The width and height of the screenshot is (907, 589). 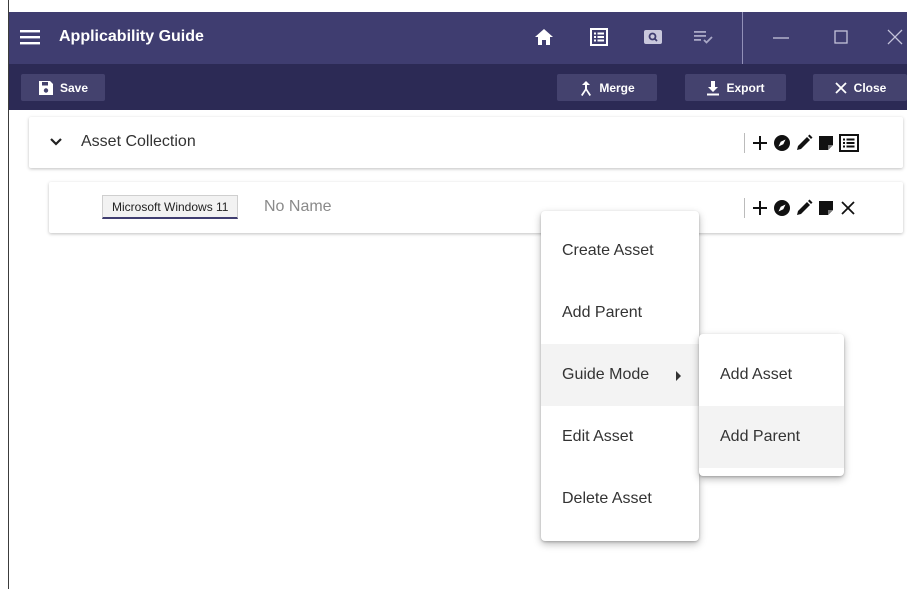 I want to click on submenu-item-add-asset: Add Asset, so click(x=771, y=375).